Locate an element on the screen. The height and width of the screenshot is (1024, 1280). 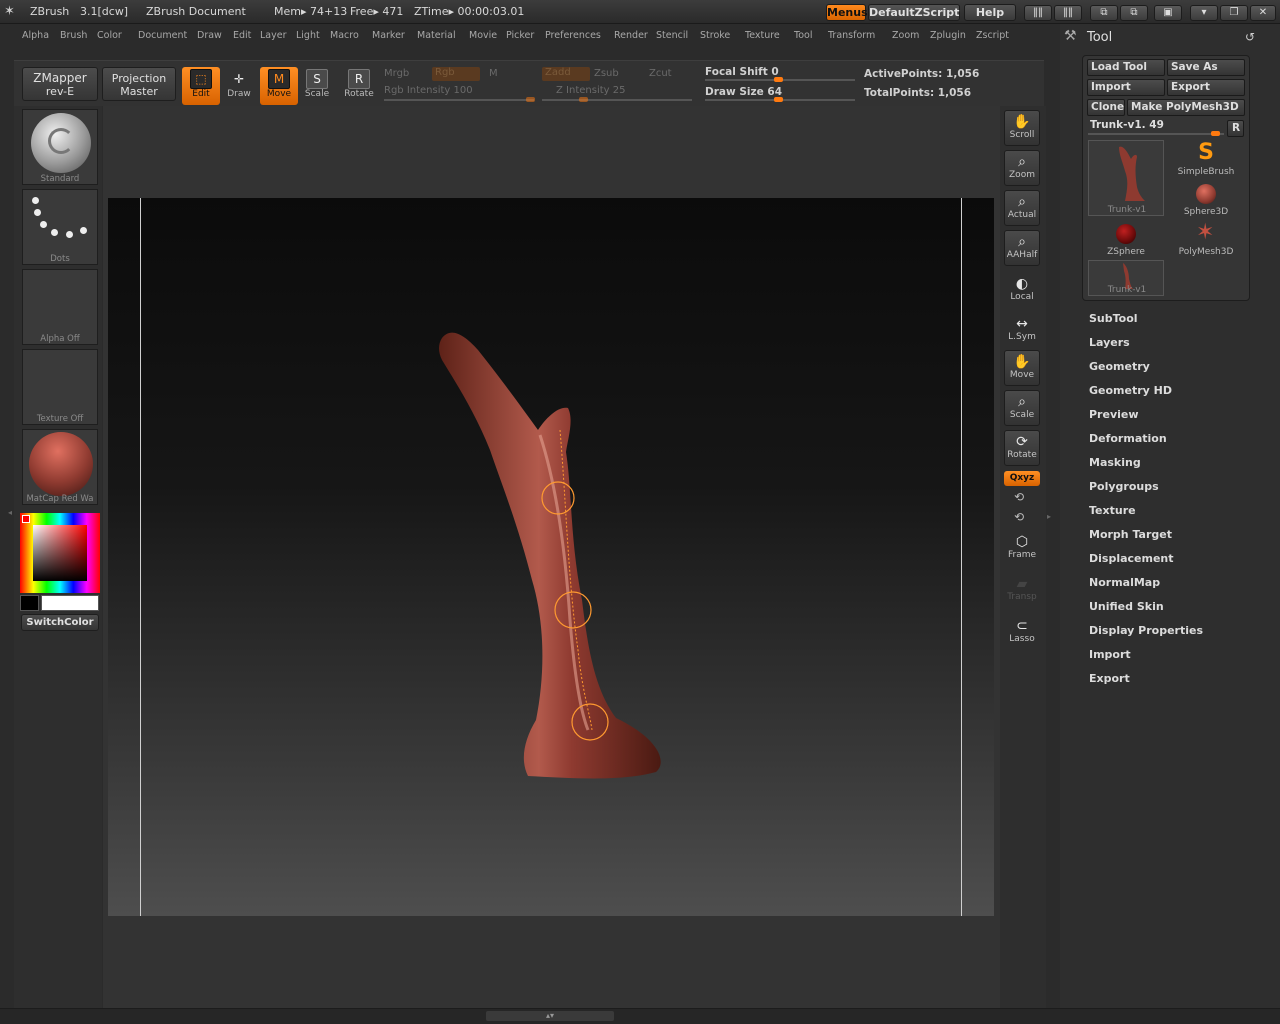
subpalette-masking: Masking is located at coordinates (1115, 462).